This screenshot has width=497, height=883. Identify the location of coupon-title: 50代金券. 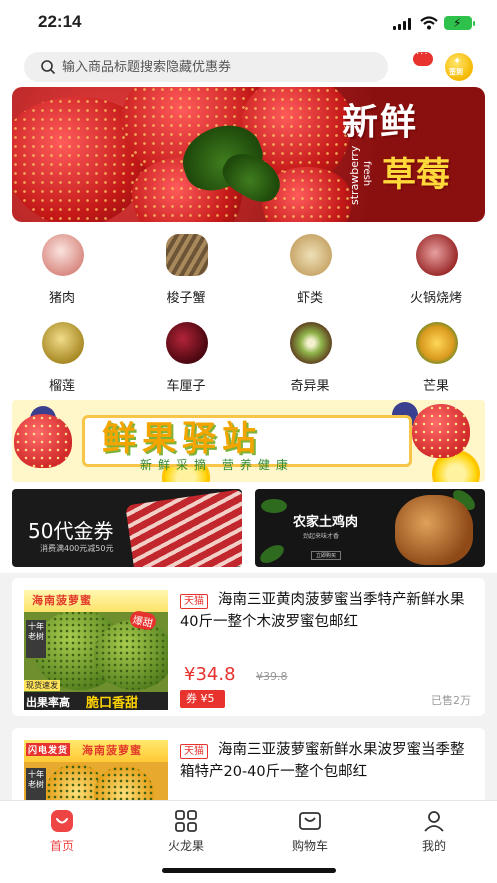
(71, 531).